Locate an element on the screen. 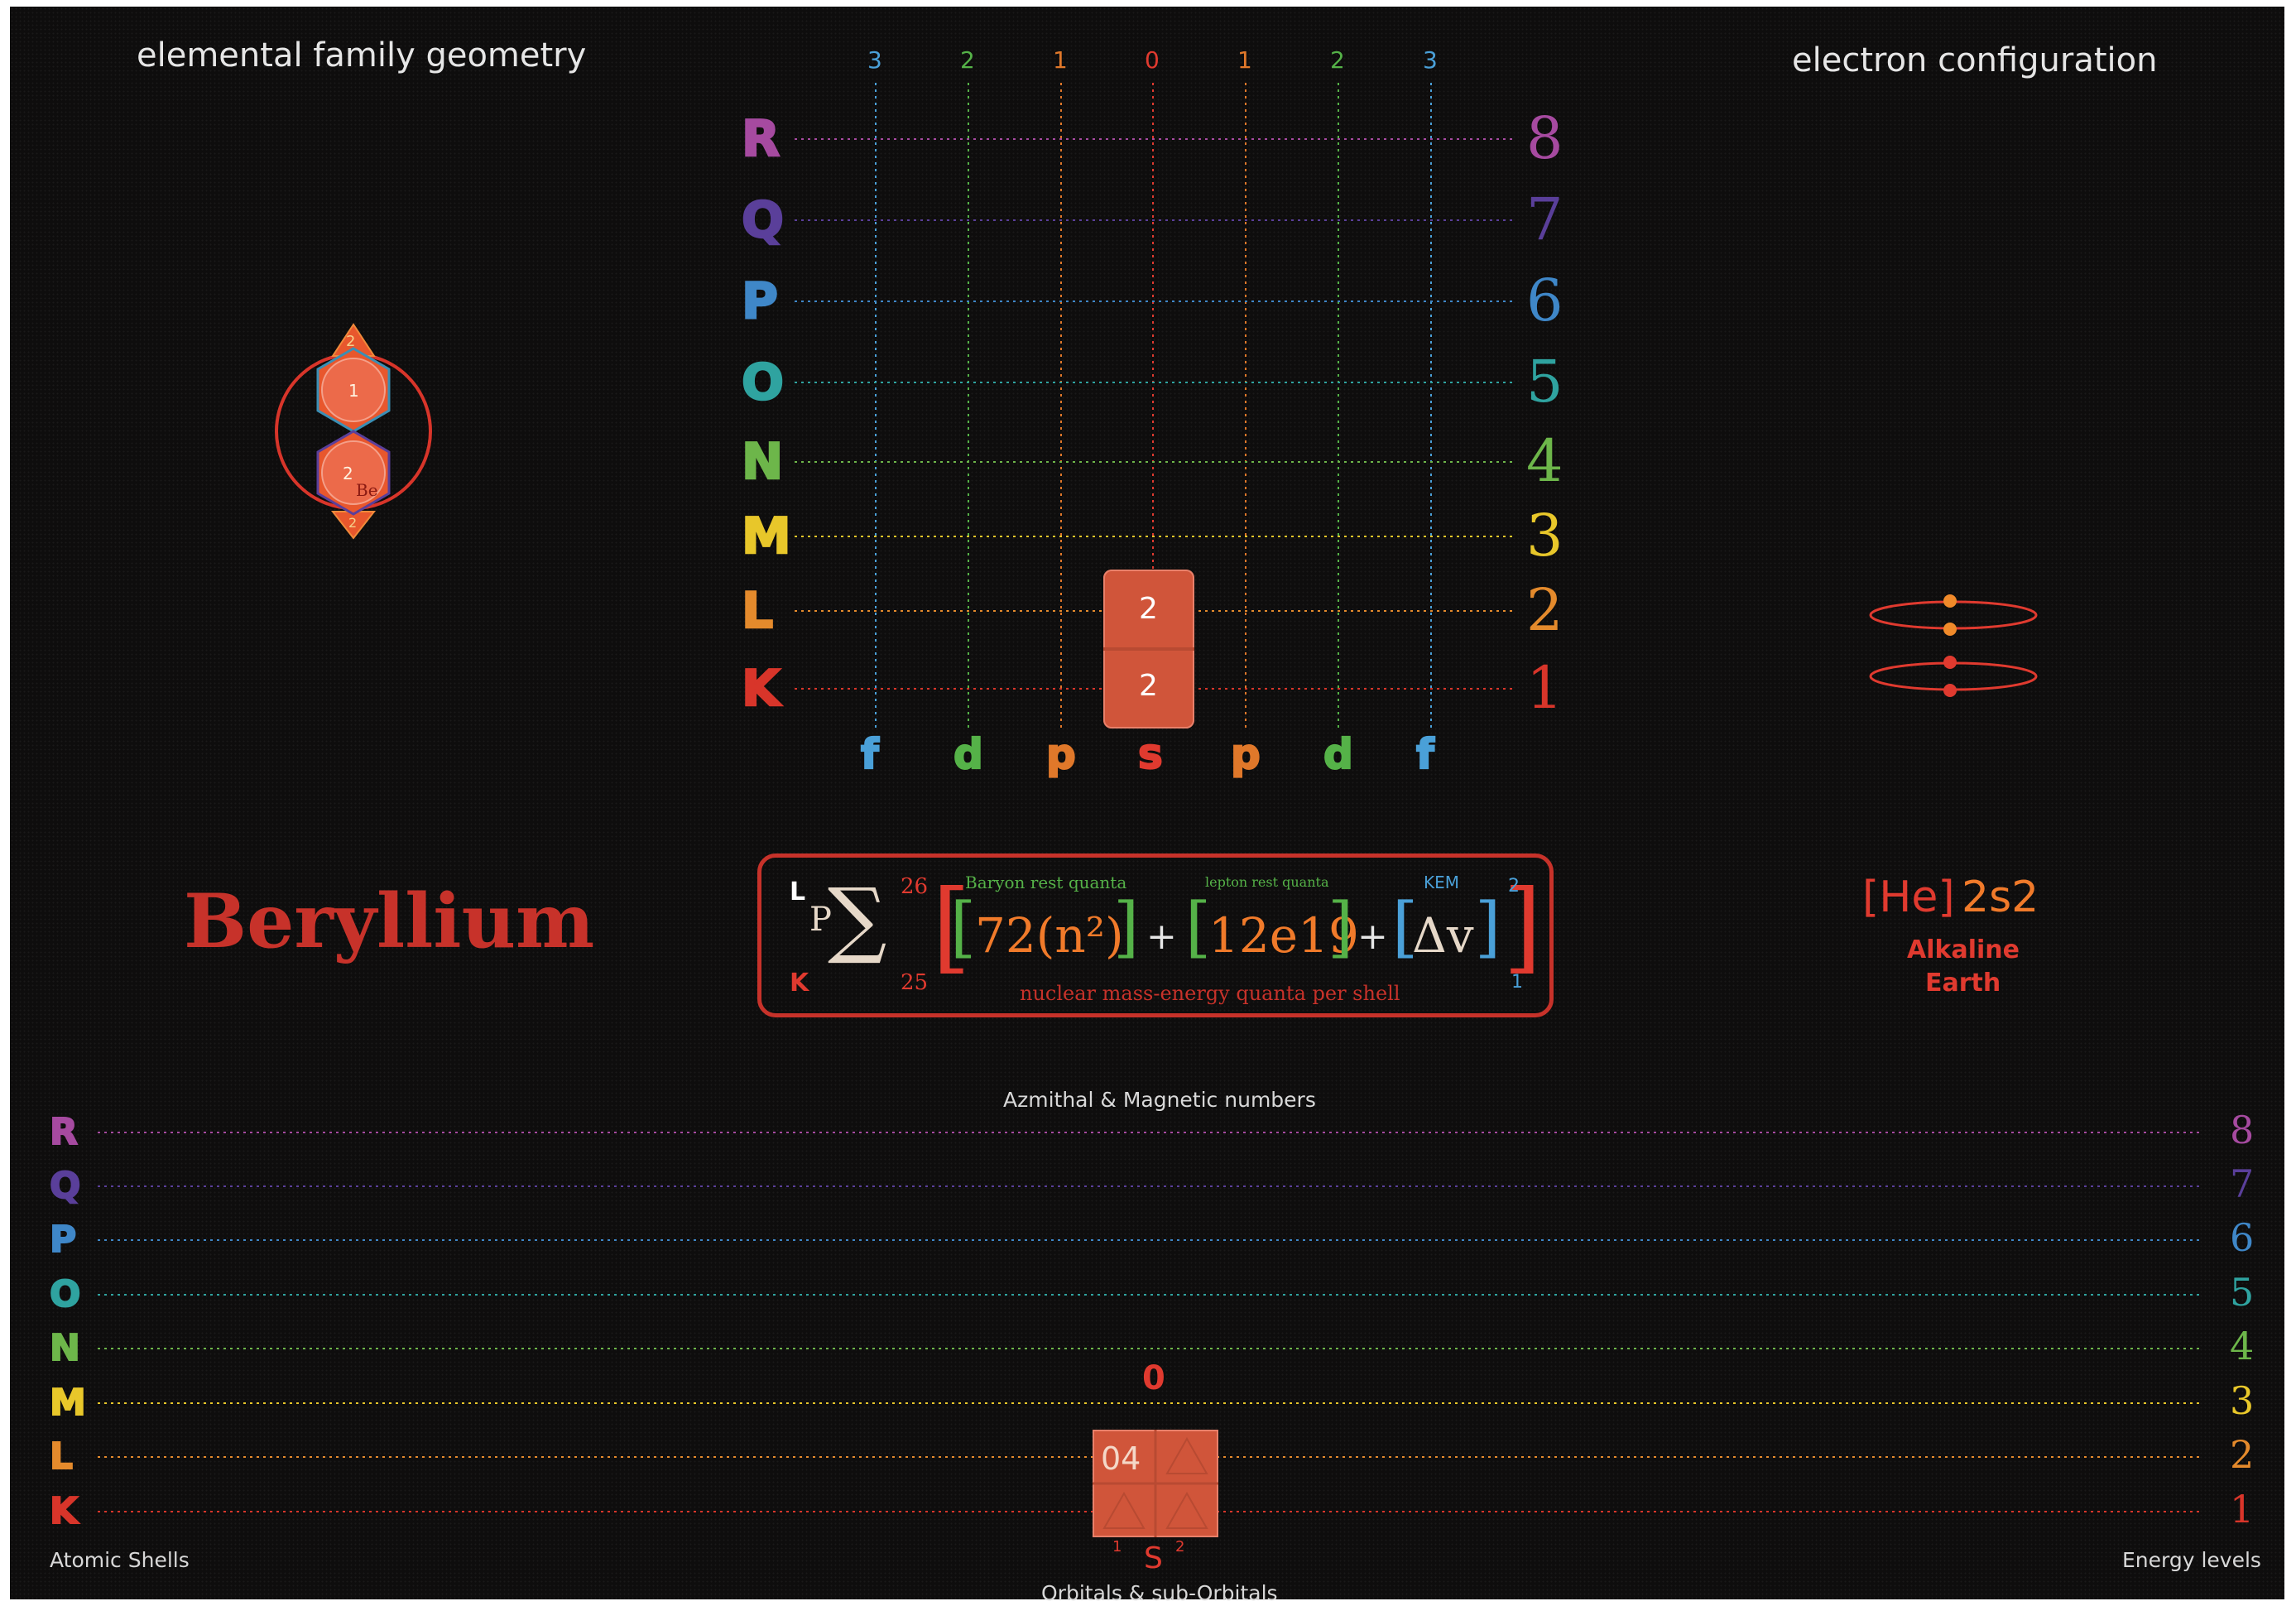 This screenshot has width=2296, height=1606. orbitals-caption: Orbitals & sub-Orbitals is located at coordinates (1159, 1593).